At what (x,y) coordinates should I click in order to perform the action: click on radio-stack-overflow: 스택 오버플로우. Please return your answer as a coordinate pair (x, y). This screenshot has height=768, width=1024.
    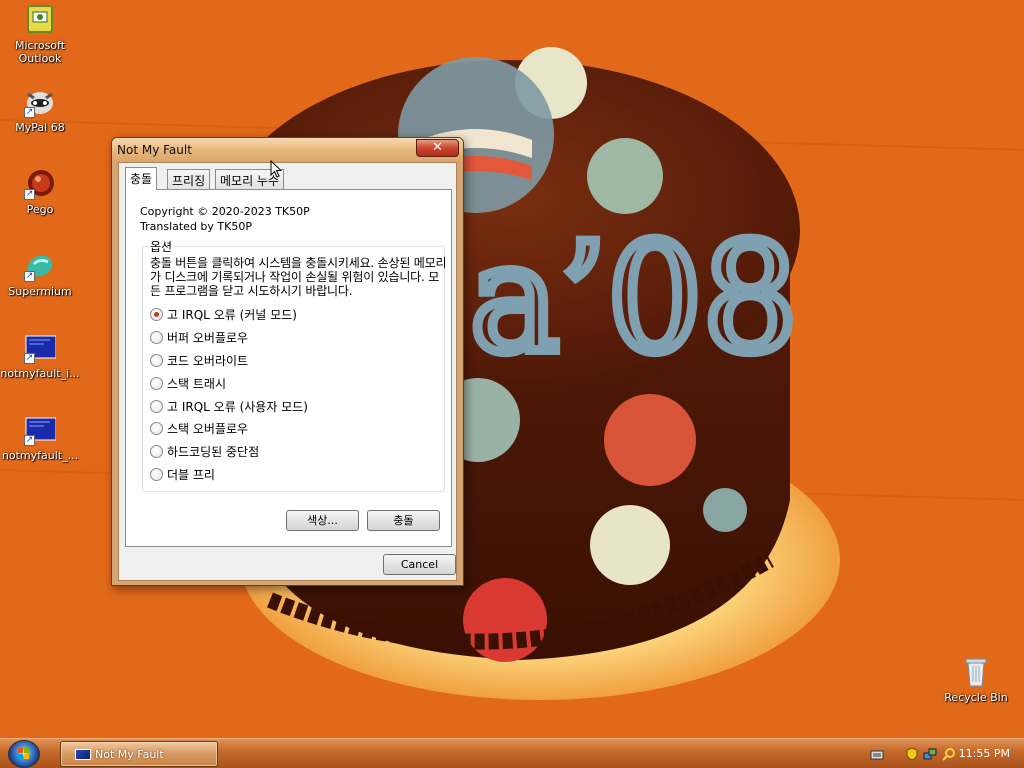
    Looking at the image, I should click on (199, 428).